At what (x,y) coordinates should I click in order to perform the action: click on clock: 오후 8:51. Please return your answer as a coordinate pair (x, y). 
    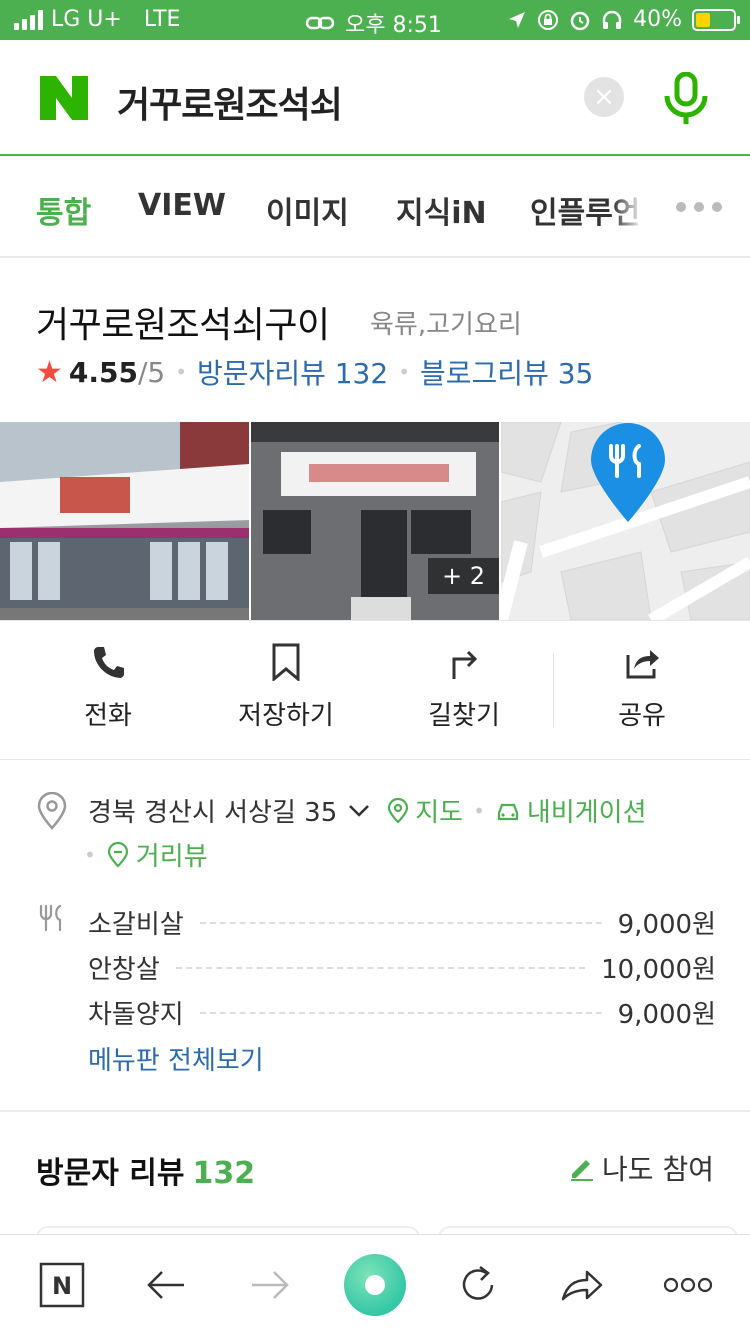
    Looking at the image, I should click on (393, 25).